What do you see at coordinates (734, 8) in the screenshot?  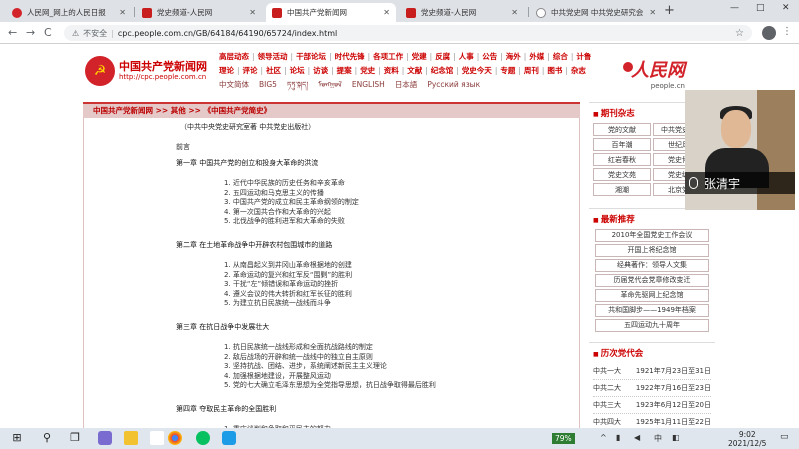 I see `minimize-button: —` at bounding box center [734, 8].